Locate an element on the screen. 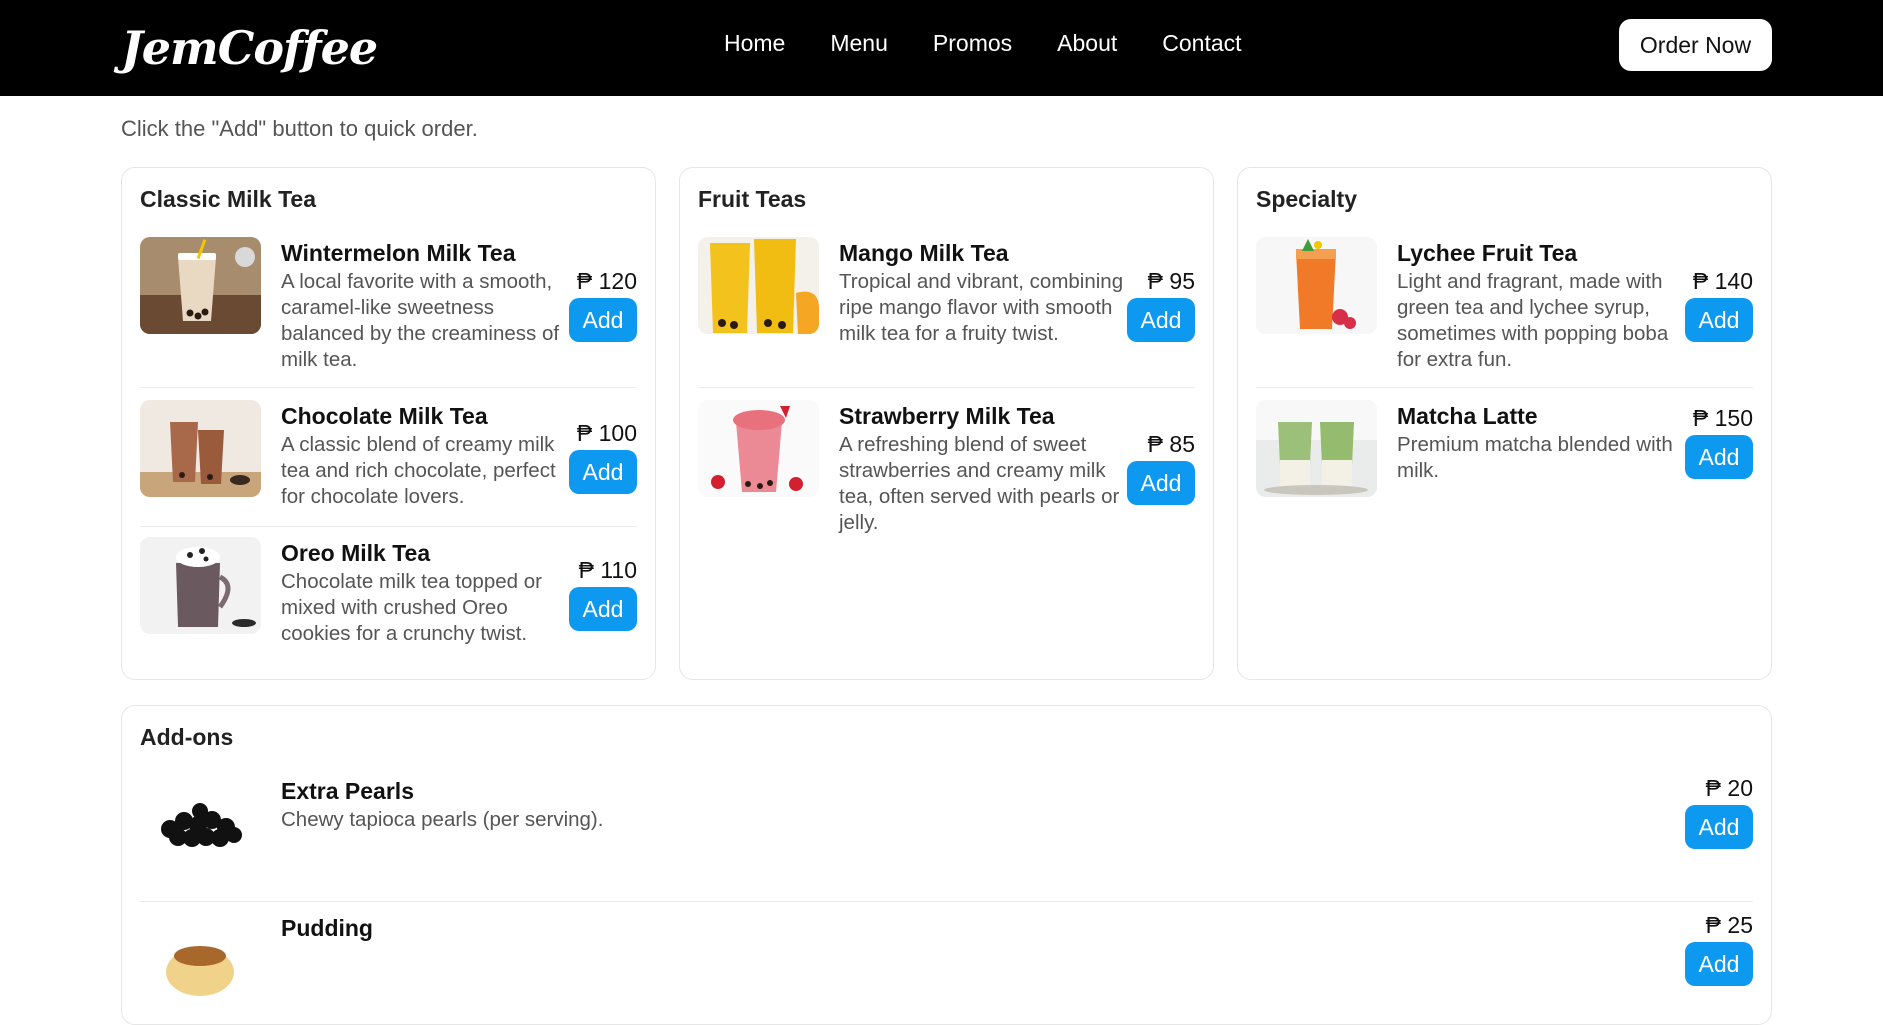  item-name: Matcha Latte is located at coordinates (1467, 416).